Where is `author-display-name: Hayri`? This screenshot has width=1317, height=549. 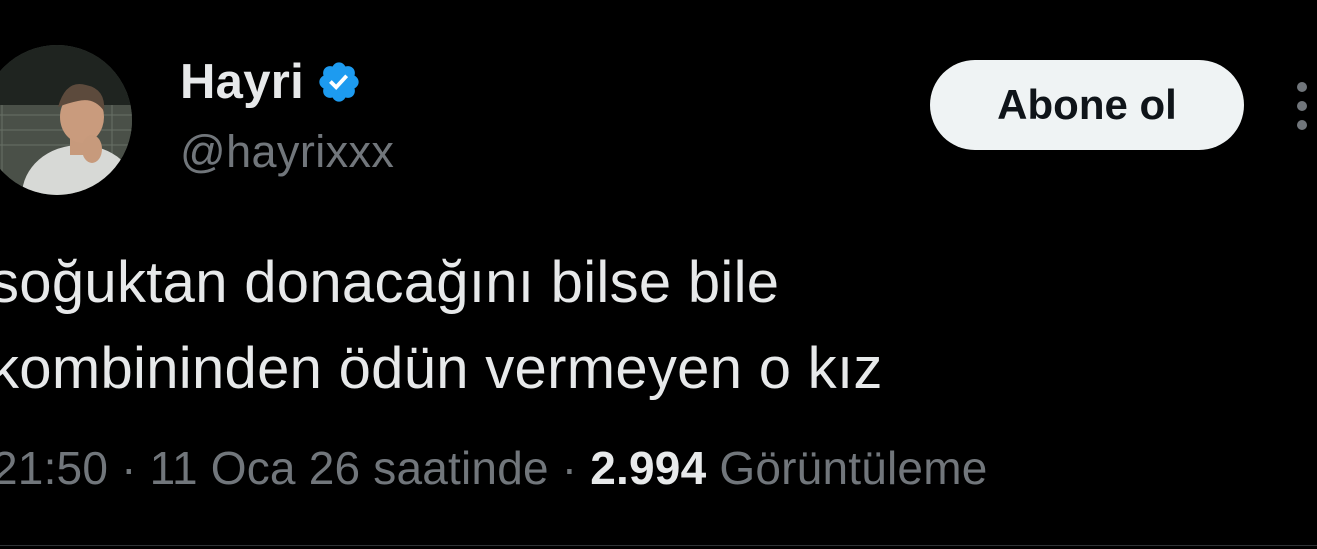
author-display-name: Hayri is located at coordinates (242, 82).